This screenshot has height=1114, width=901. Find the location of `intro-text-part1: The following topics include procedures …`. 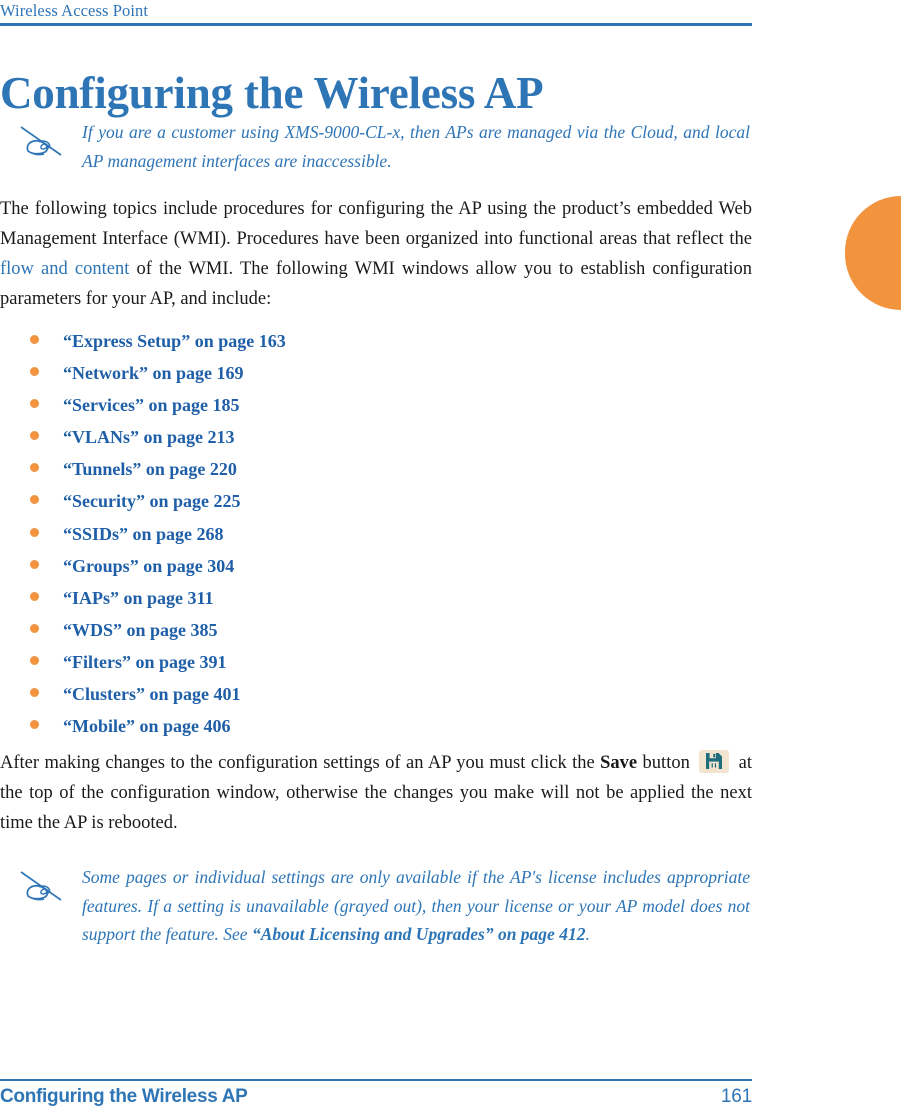

intro-text-part1: The following topics include procedures … is located at coordinates (376, 224).